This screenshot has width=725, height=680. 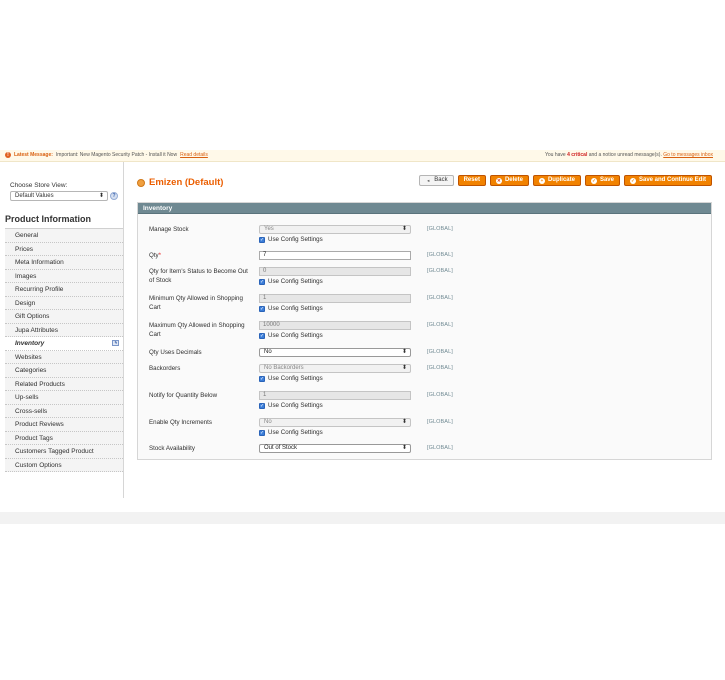 What do you see at coordinates (64, 290) in the screenshot?
I see `sidebar-item-recurring-profile: Recurring Profile` at bounding box center [64, 290].